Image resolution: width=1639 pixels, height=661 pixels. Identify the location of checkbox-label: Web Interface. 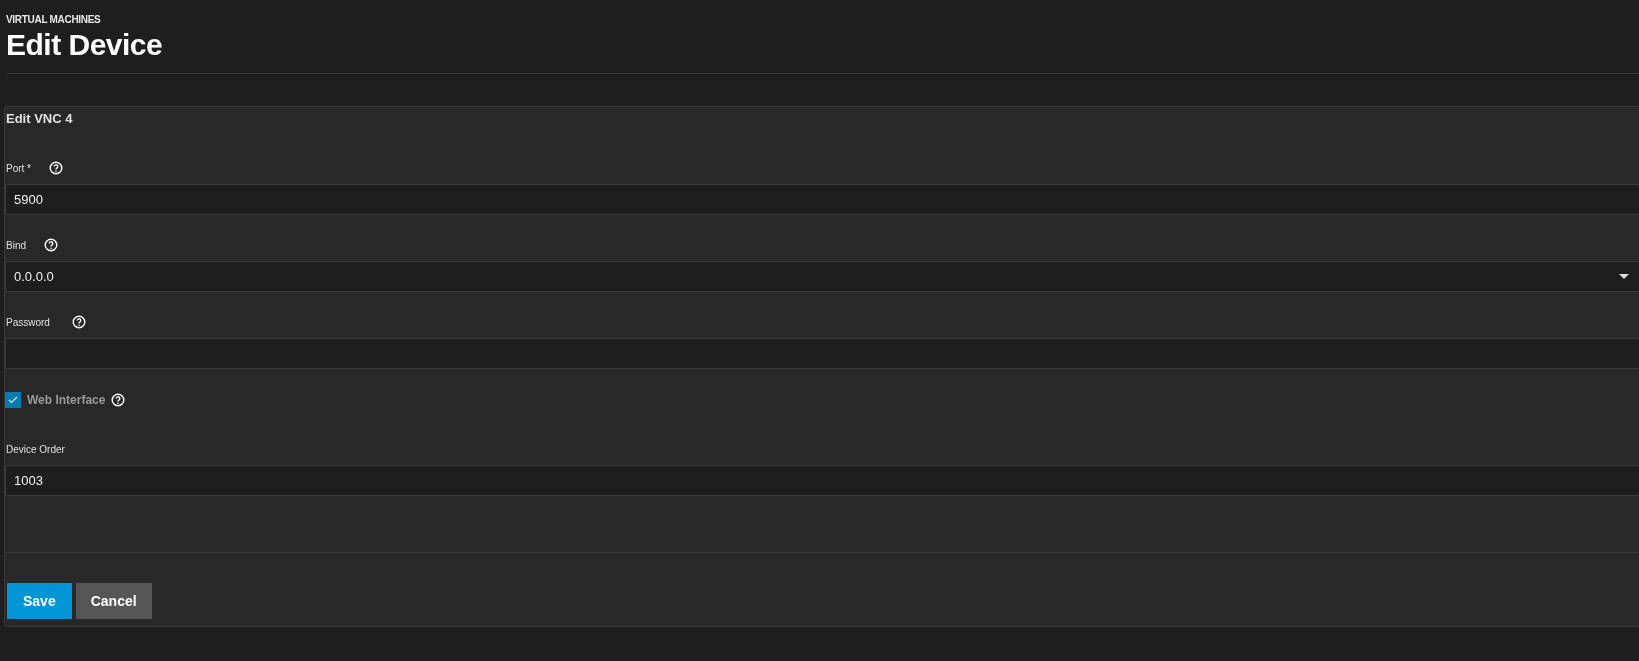
(66, 400).